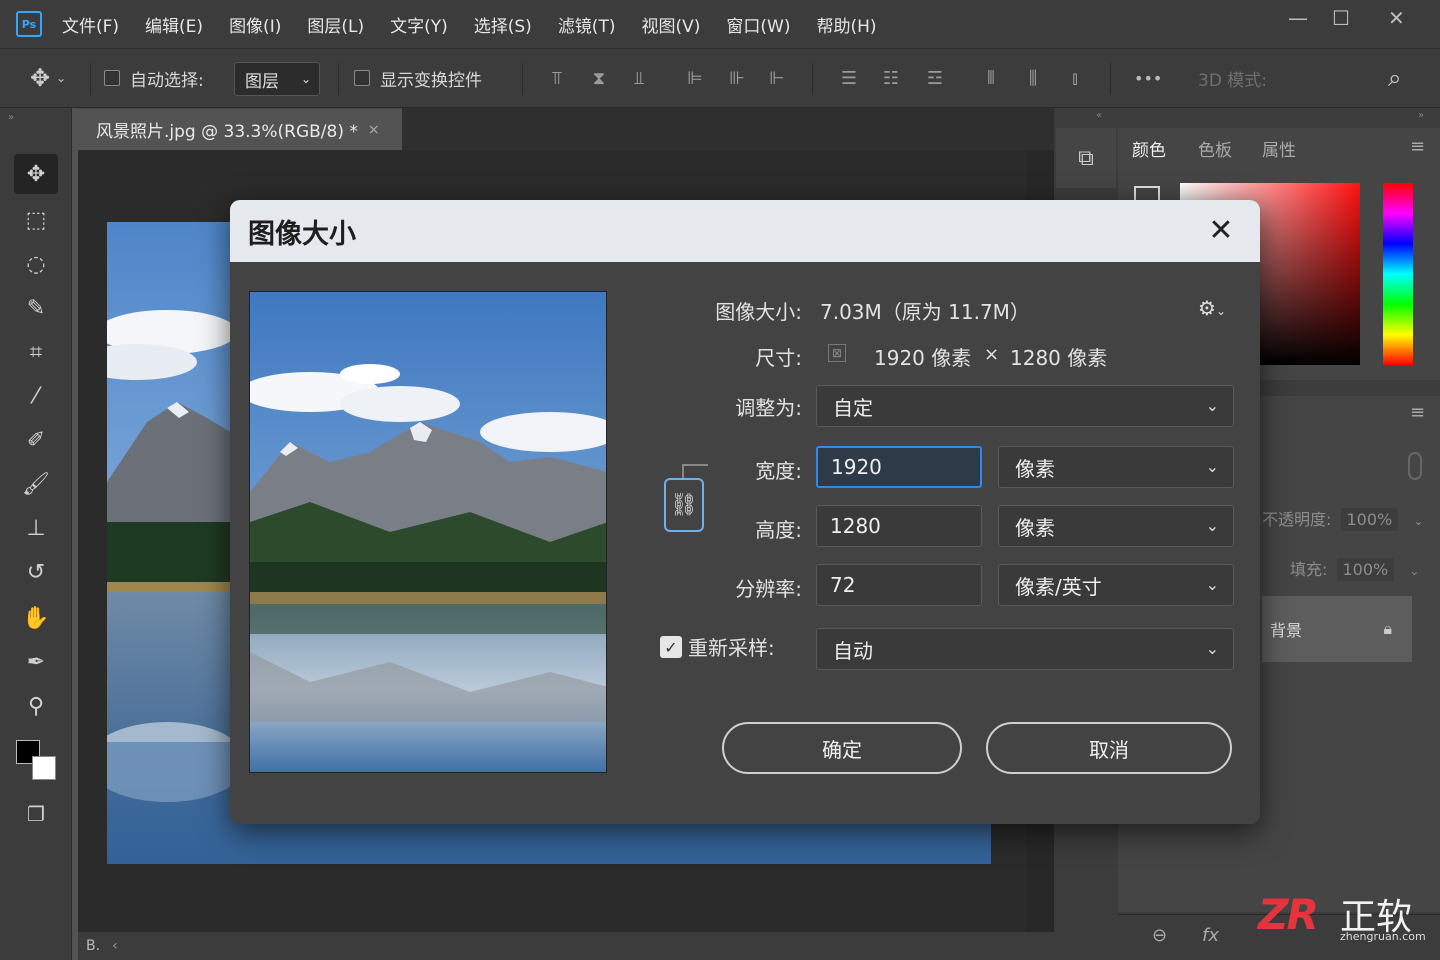 This screenshot has width=1440, height=960. I want to click on quick-select-tool-icon: ✎, so click(36, 308).